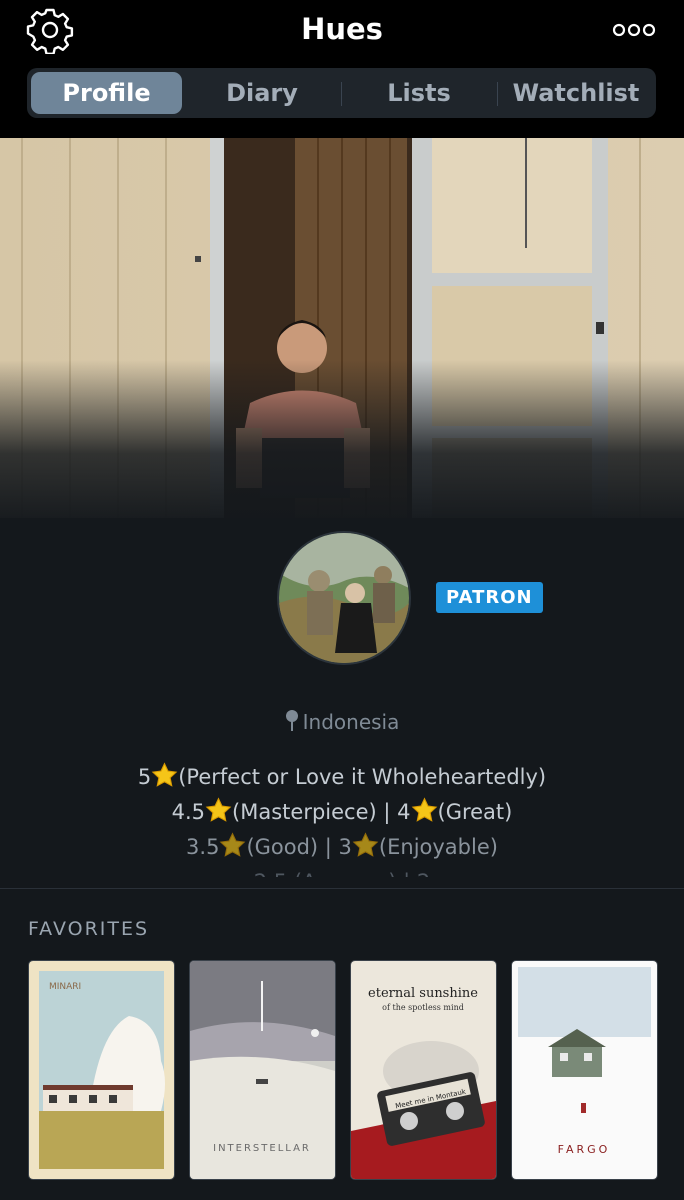 This screenshot has width=684, height=1200. I want to click on top-bar: Hues Profile Diary Lists Watchlist, so click(342, 69).